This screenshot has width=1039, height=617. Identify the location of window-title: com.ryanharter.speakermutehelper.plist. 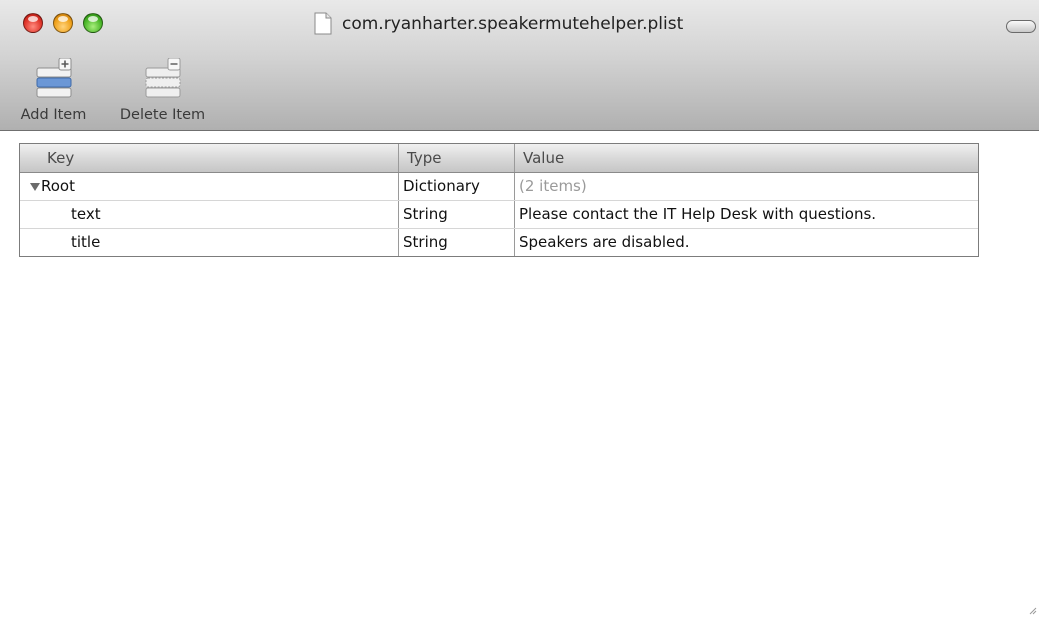
(513, 24).